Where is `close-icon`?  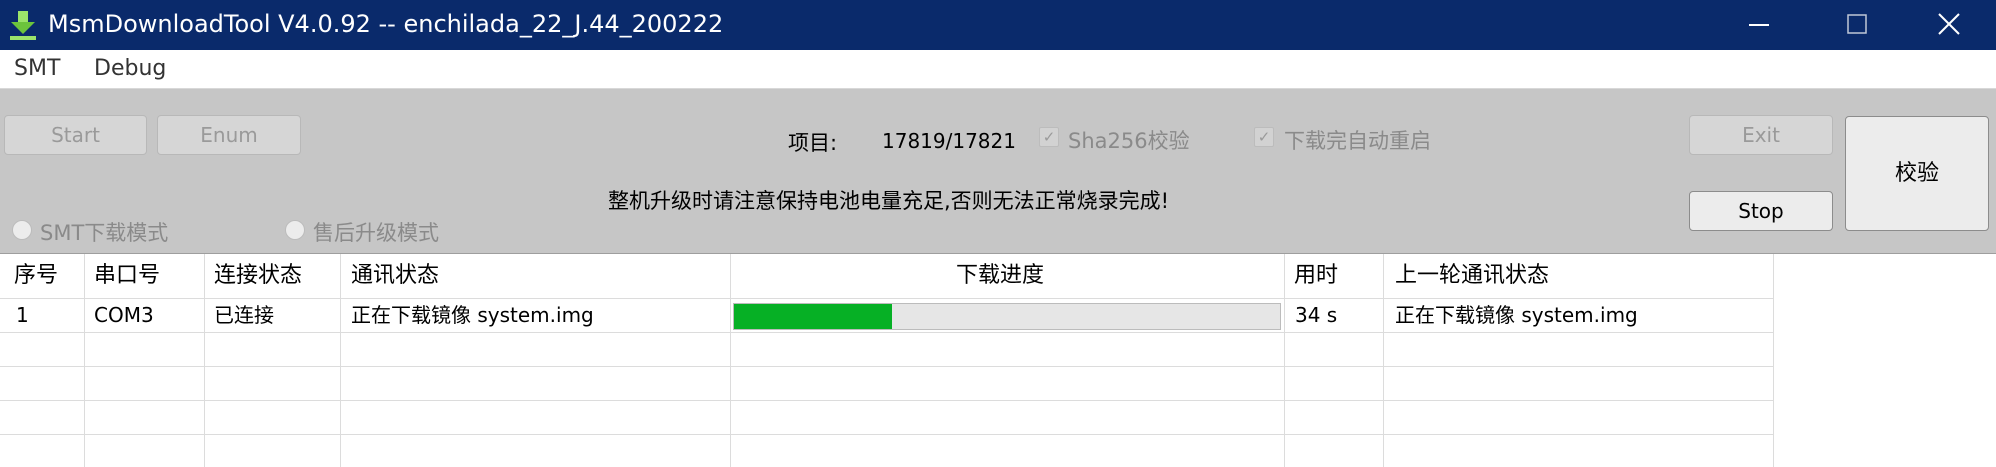
close-icon is located at coordinates (1949, 24).